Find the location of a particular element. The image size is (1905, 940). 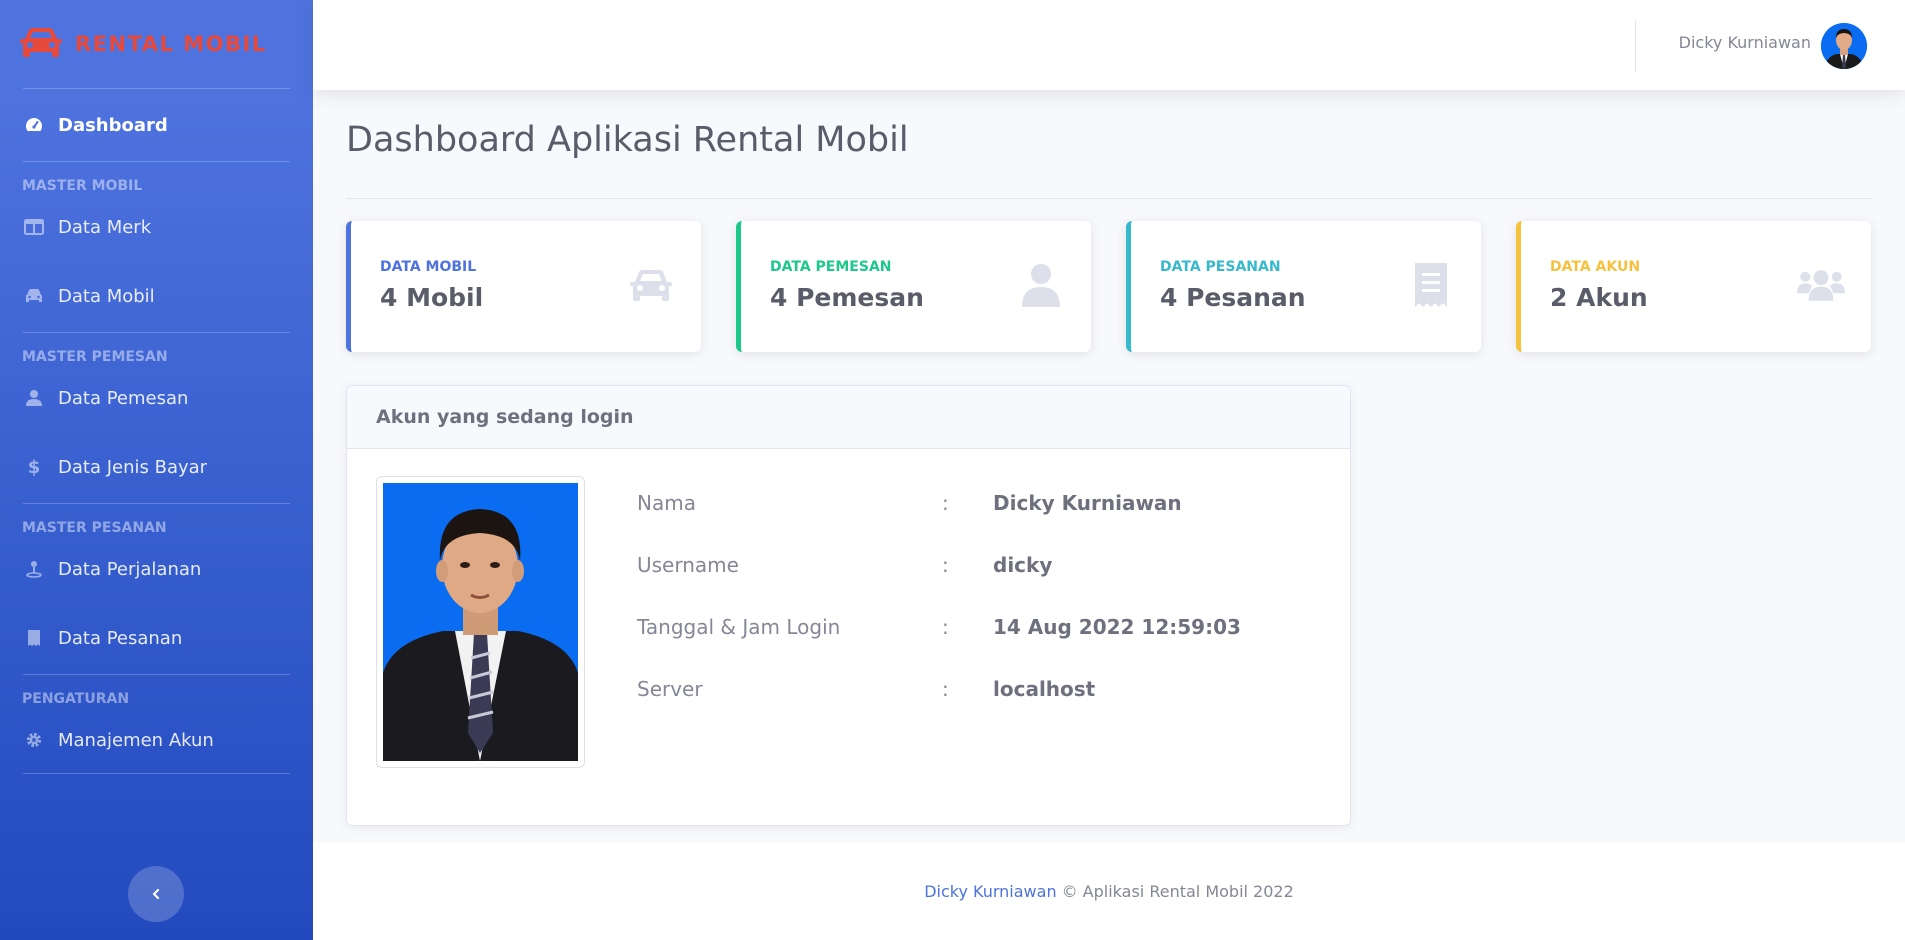

profile-photo-image is located at coordinates (480, 622).